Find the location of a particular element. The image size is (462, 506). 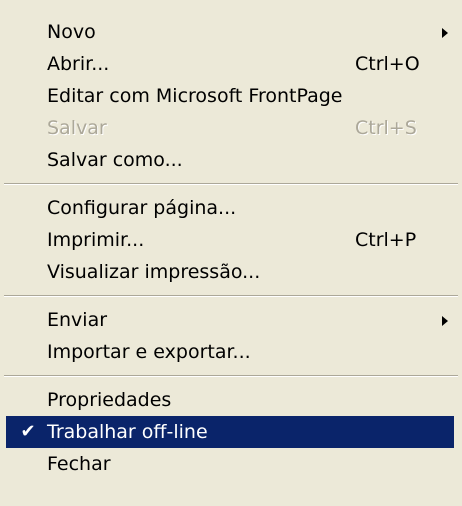

menu-item-novo: Novo is located at coordinates (230, 32).